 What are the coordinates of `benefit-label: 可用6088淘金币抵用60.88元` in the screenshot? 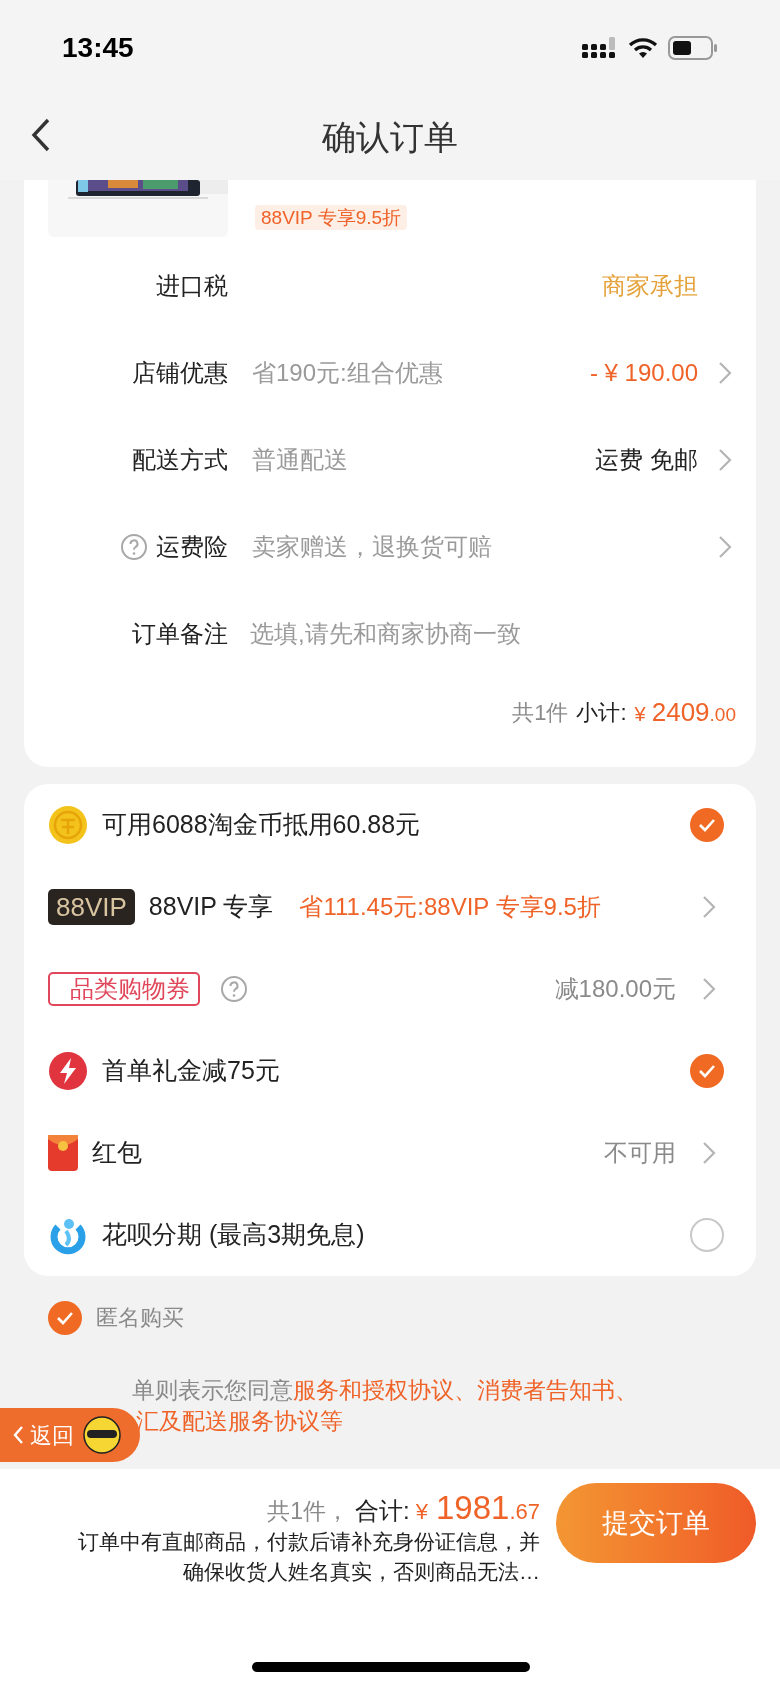 It's located at (261, 825).